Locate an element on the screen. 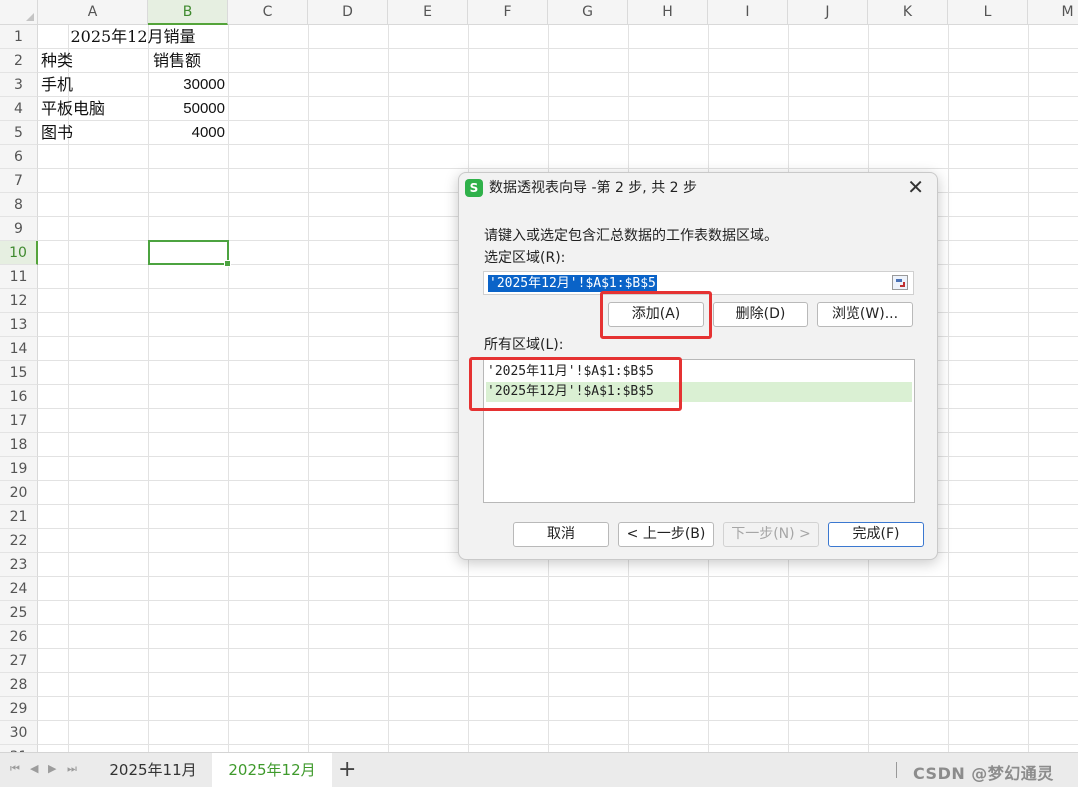  cell-a3: 手机 is located at coordinates (57, 85).